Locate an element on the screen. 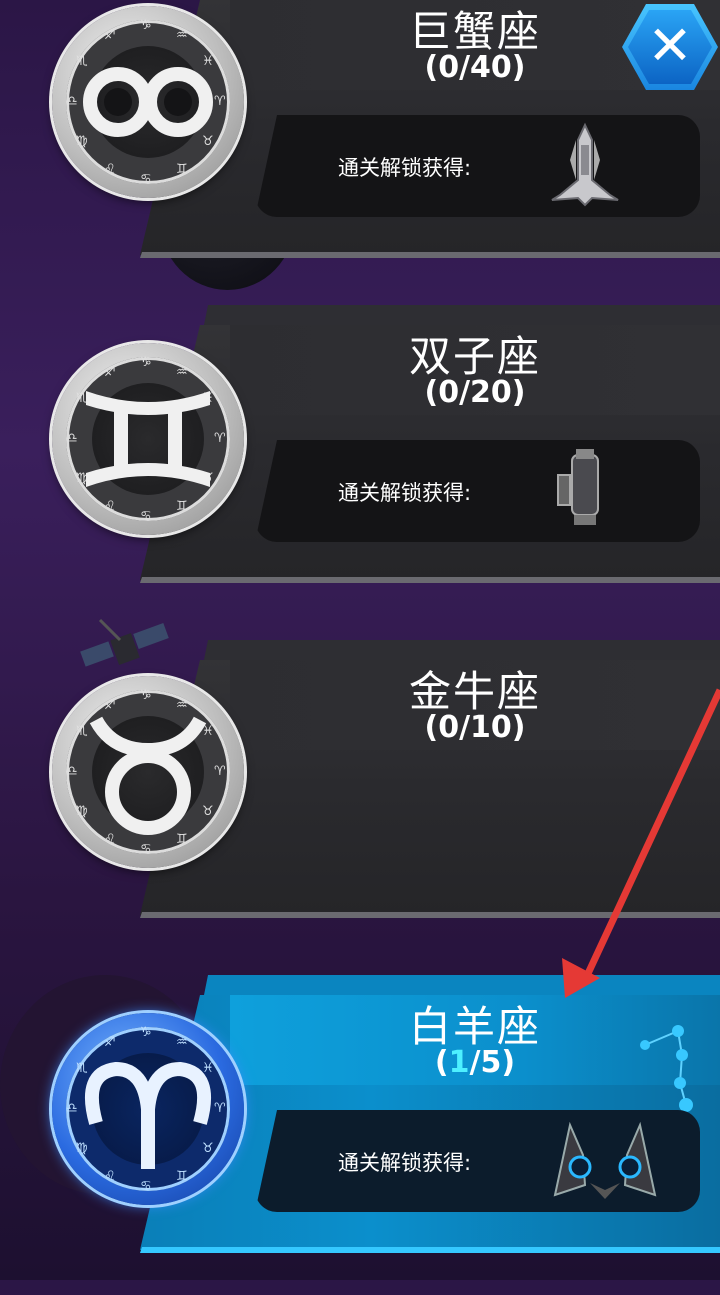 The height and width of the screenshot is (1295, 720). aries-sign-icon is located at coordinates (148, 1115).